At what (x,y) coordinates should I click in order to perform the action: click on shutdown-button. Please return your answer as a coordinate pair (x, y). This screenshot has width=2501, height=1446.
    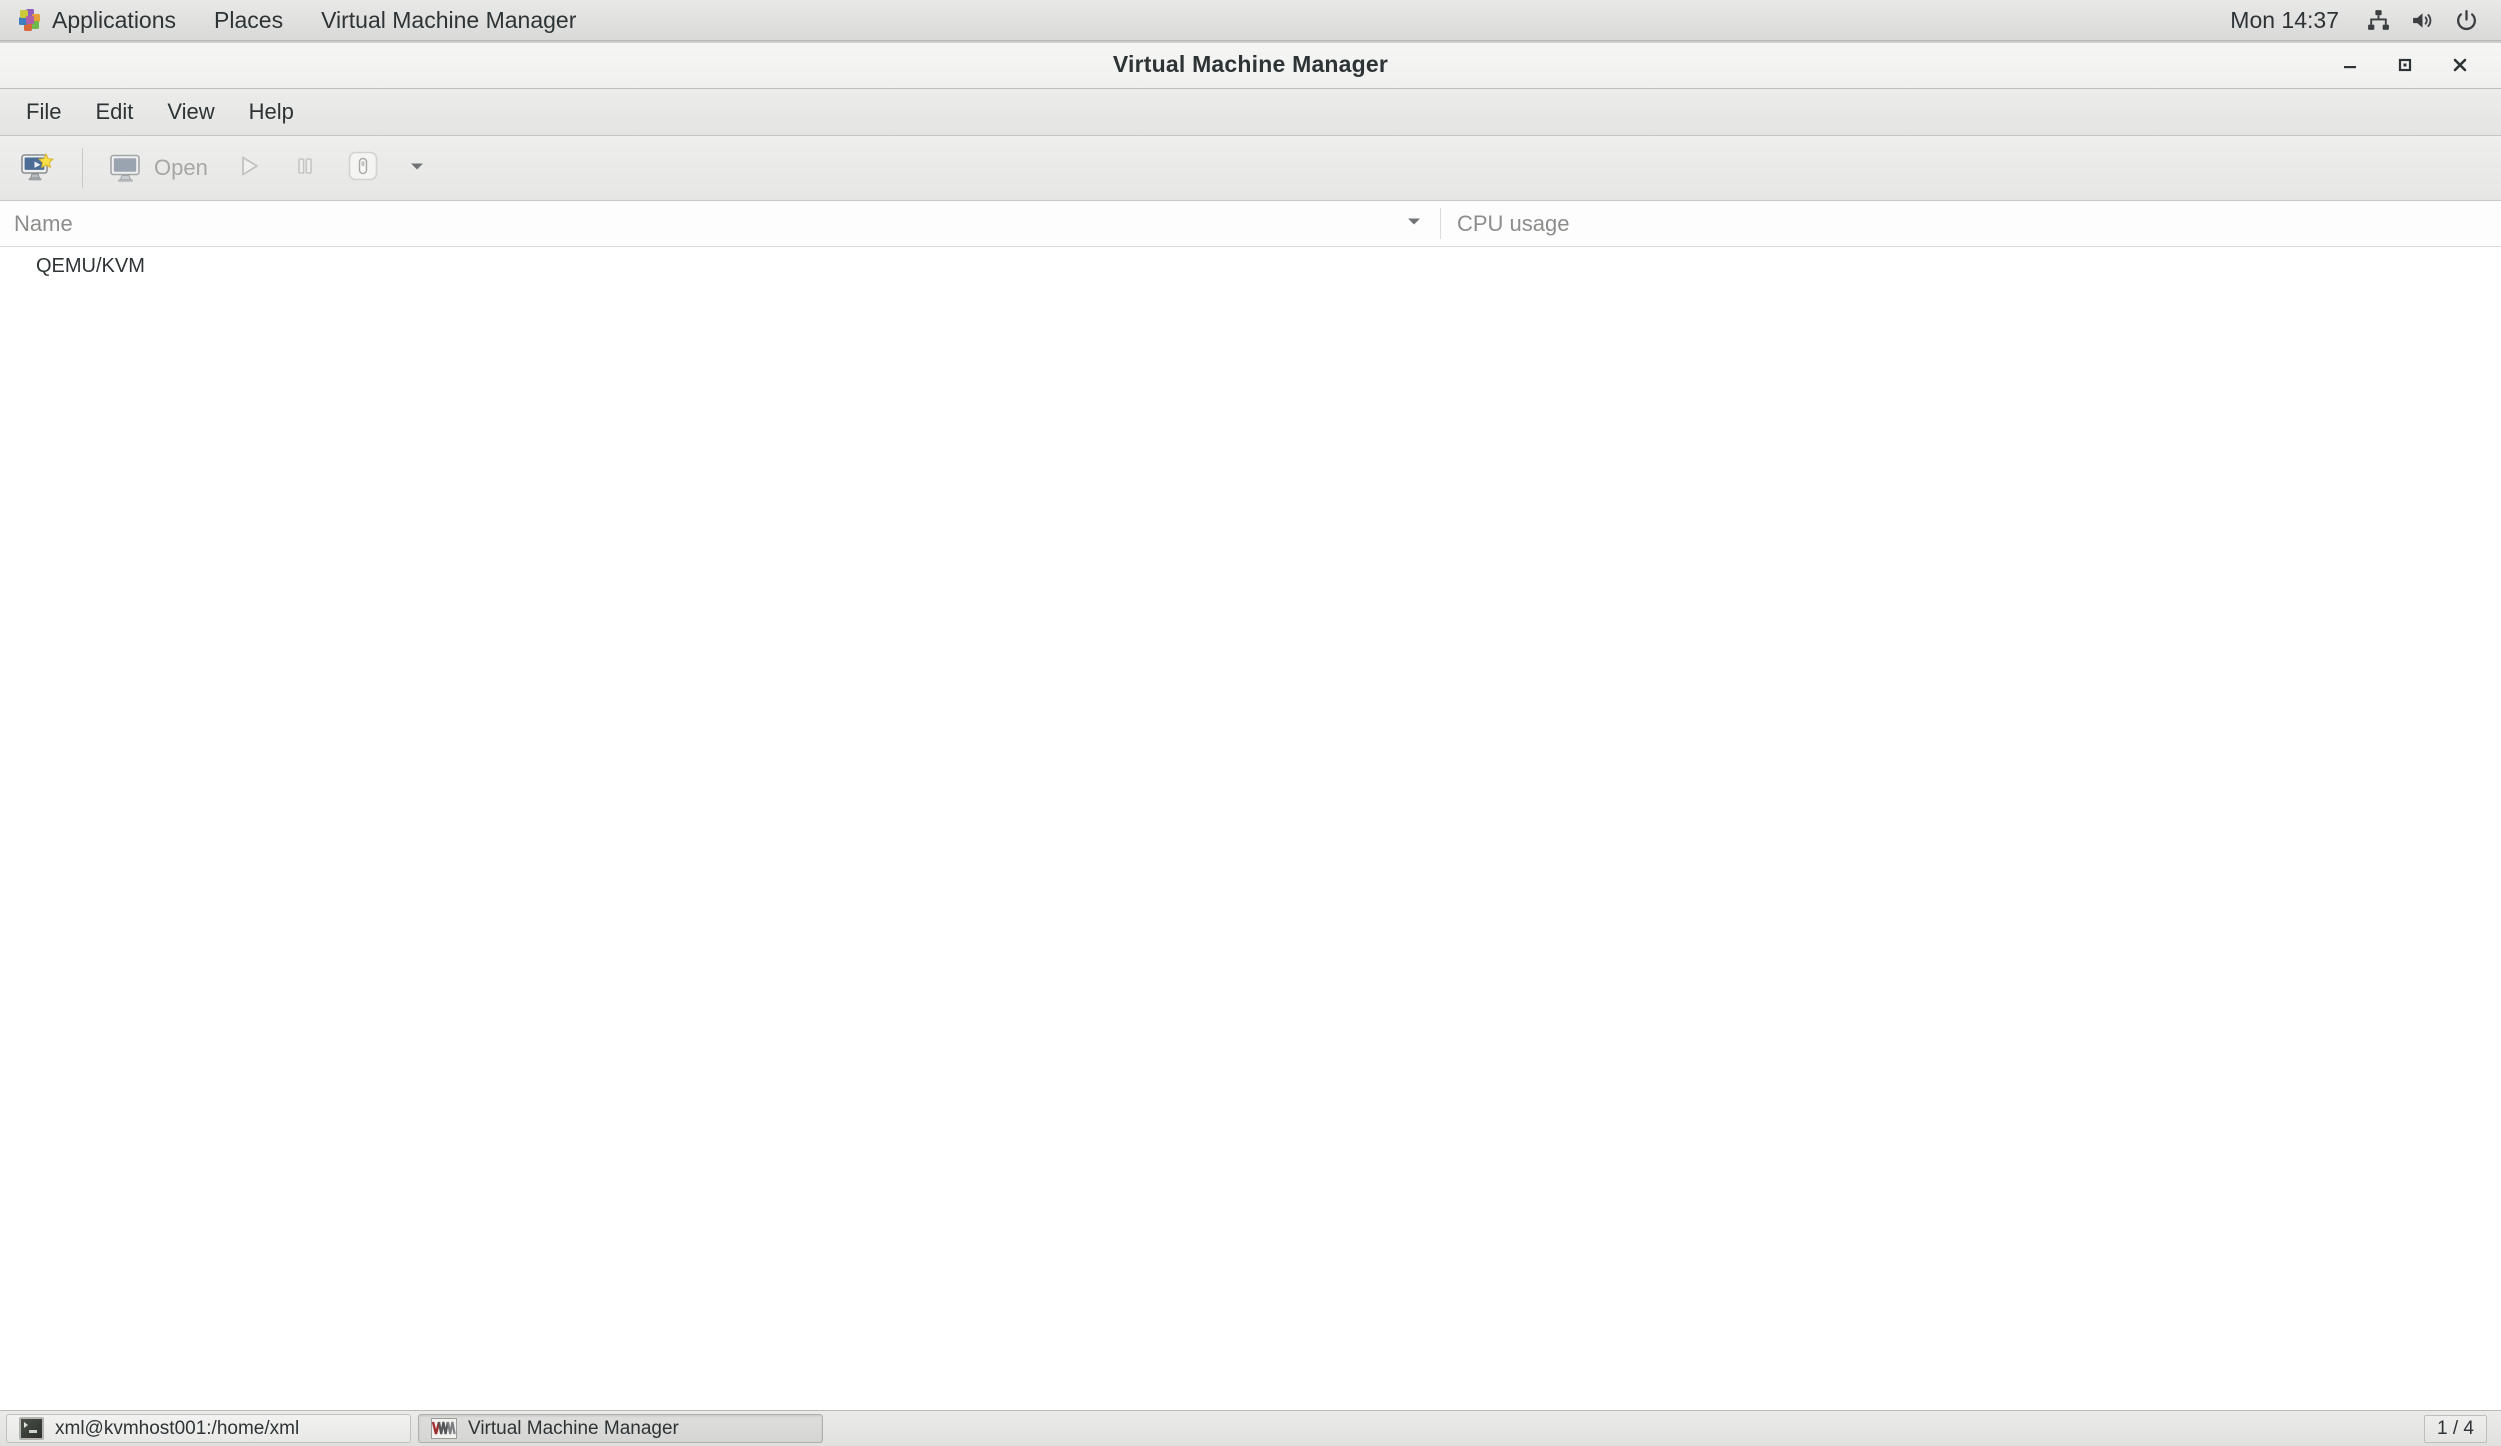
    Looking at the image, I should click on (363, 168).